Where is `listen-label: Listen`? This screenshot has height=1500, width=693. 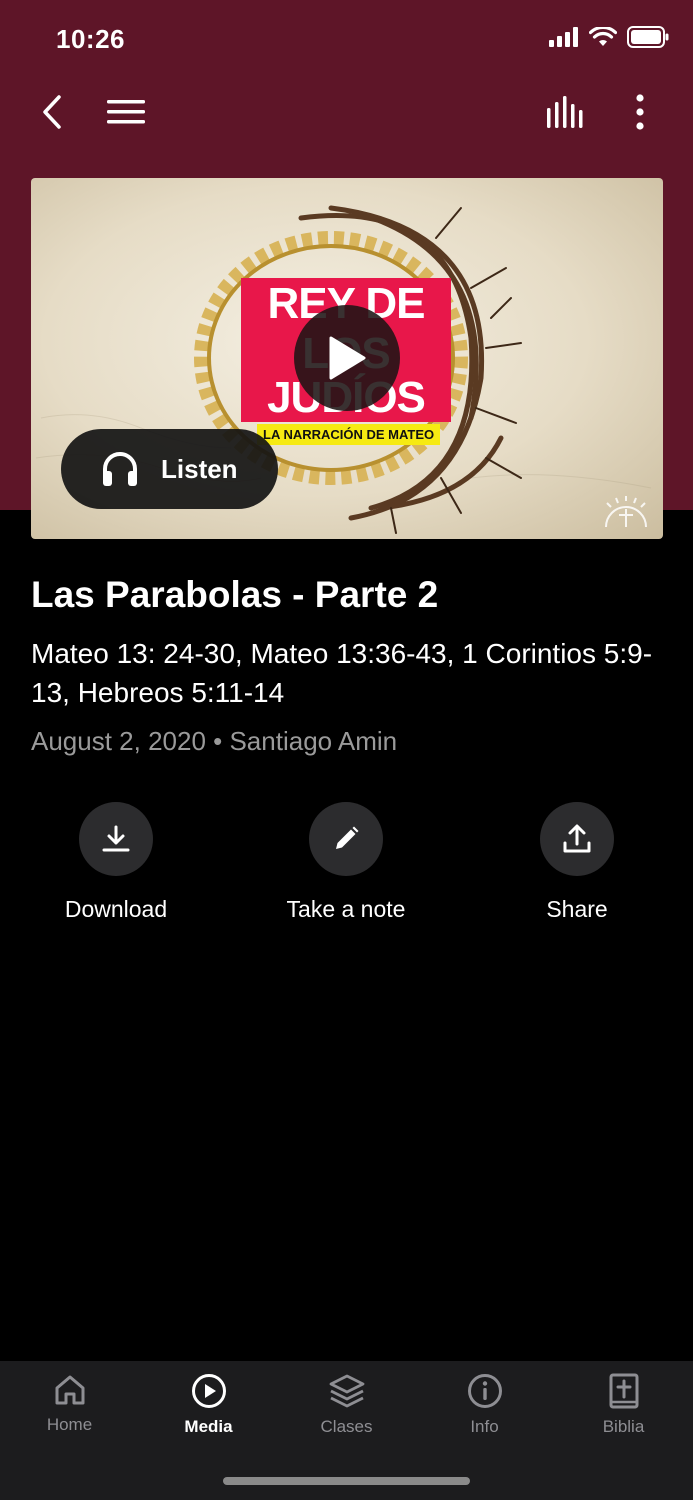
listen-label: Listen is located at coordinates (199, 468).